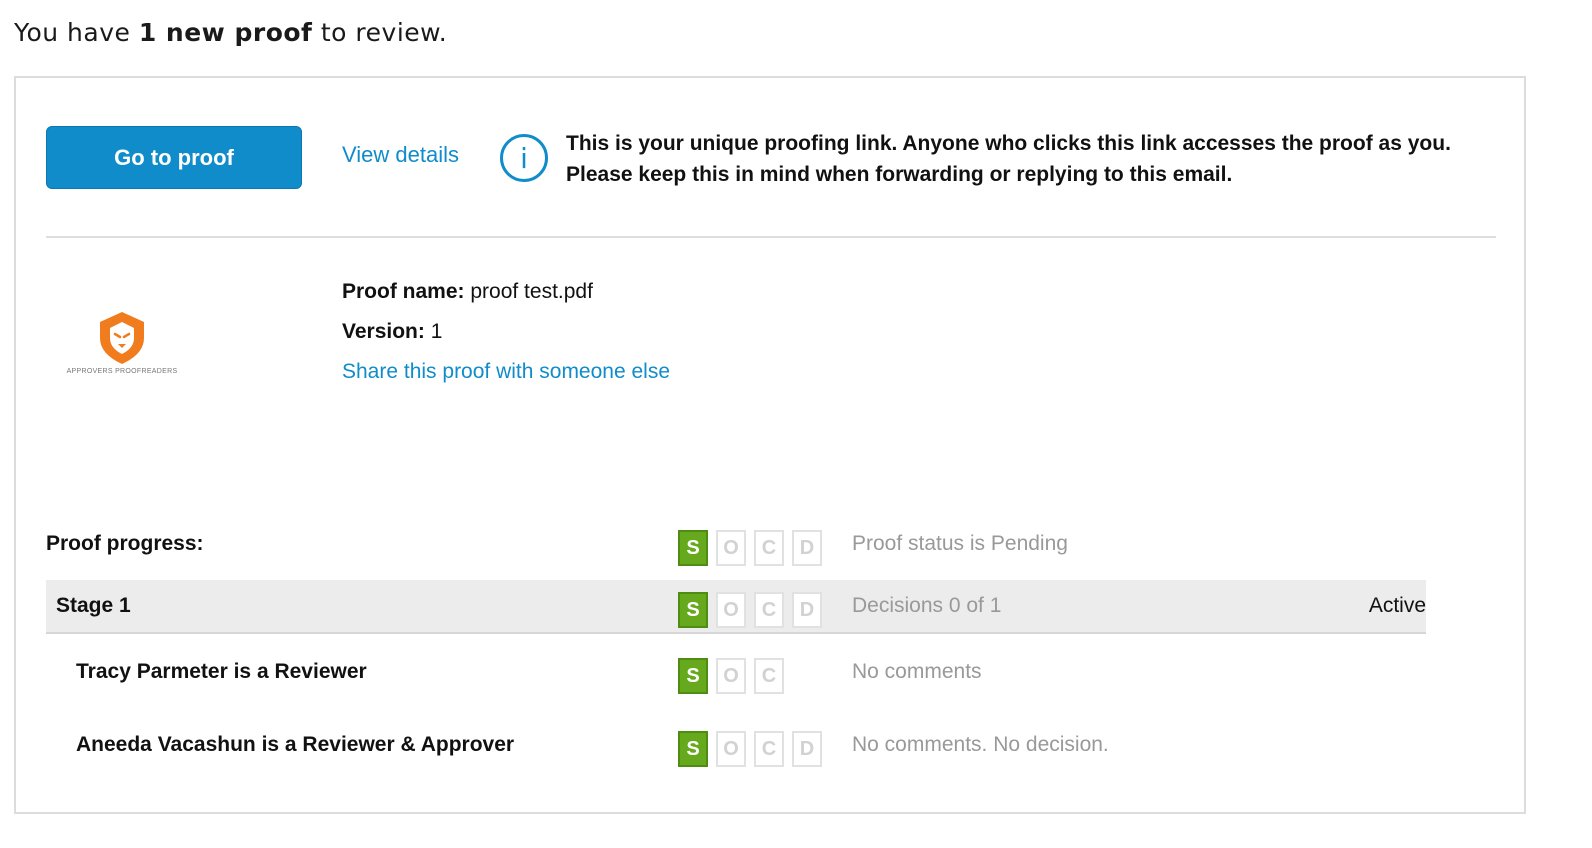  I want to click on stage-decisions-text: Decisions 0 of 1, so click(927, 605).